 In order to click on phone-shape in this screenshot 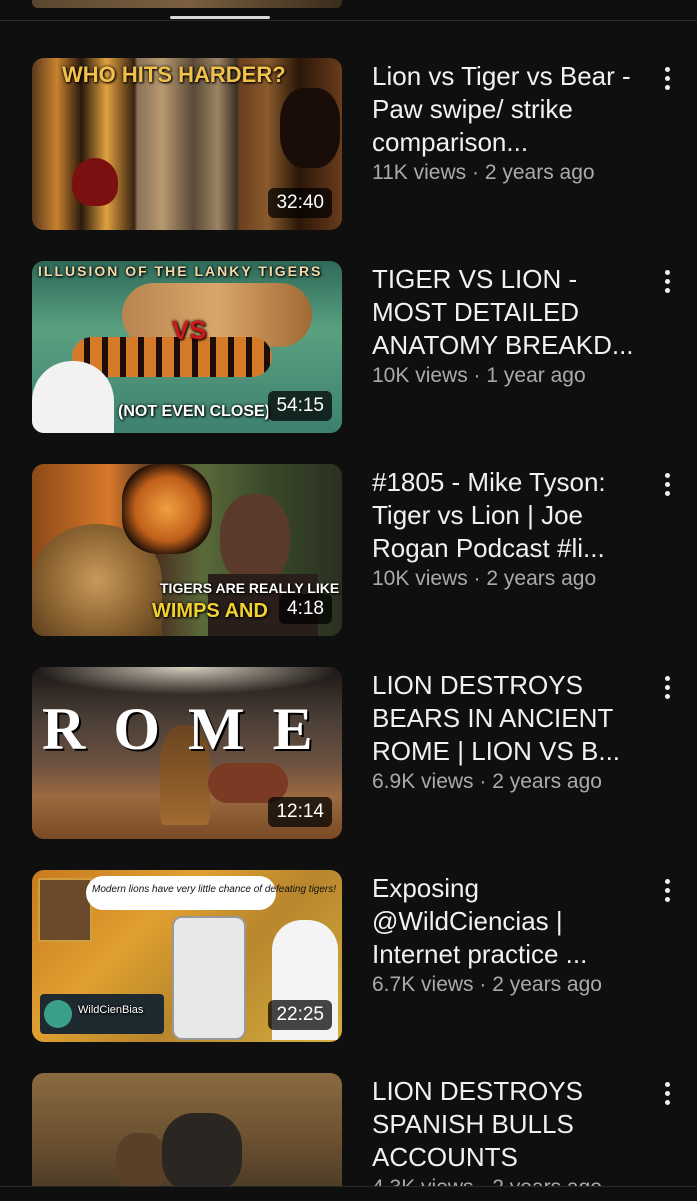, I will do `click(209, 978)`.